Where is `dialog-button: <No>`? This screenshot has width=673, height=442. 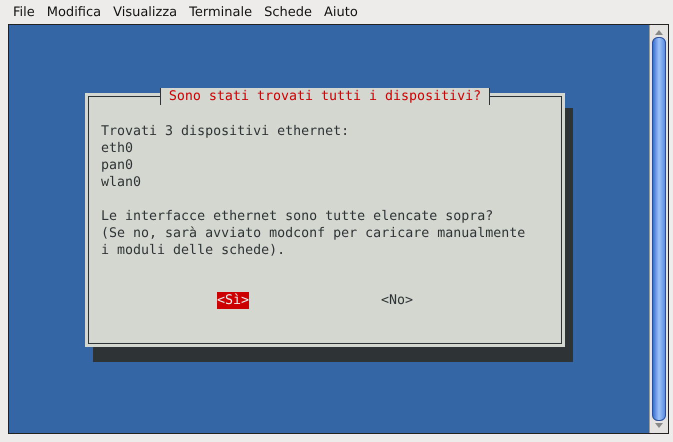
dialog-button: <No> is located at coordinates (397, 300).